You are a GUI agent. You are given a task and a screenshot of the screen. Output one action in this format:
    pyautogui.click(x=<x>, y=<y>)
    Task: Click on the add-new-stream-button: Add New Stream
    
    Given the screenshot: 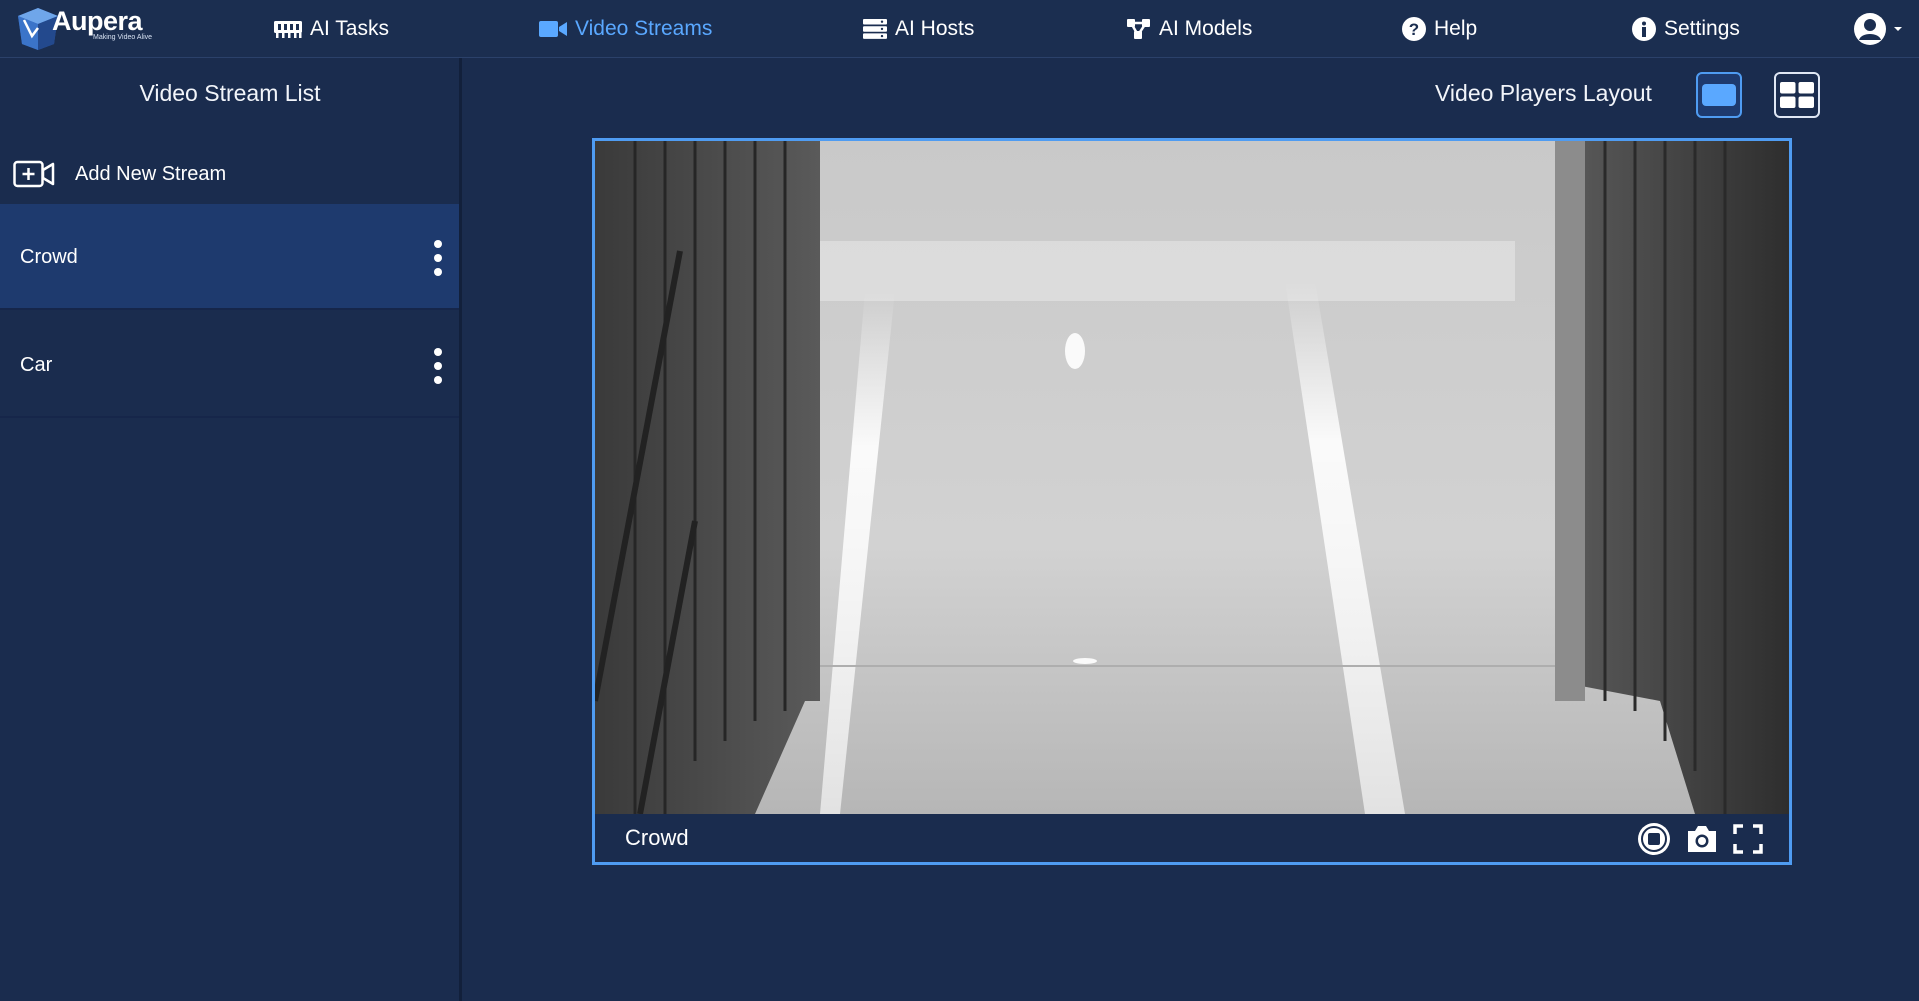 What is the action you would take?
    pyautogui.click(x=119, y=174)
    